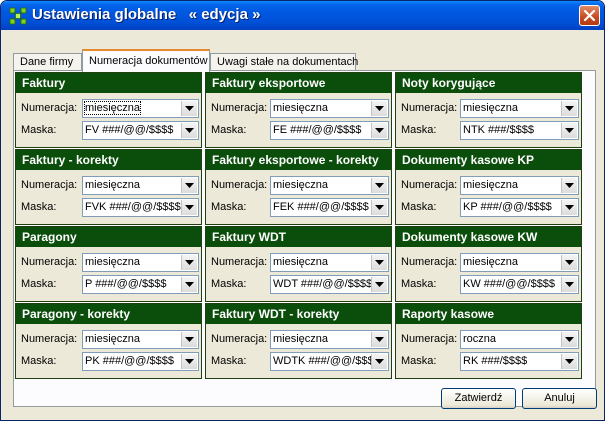 This screenshot has width=605, height=421. What do you see at coordinates (478, 398) in the screenshot?
I see `confirm-button: Zatwierdź` at bounding box center [478, 398].